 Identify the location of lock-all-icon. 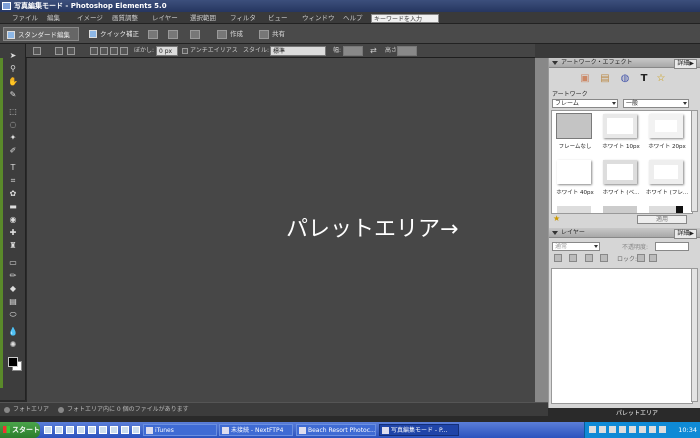
(653, 258).